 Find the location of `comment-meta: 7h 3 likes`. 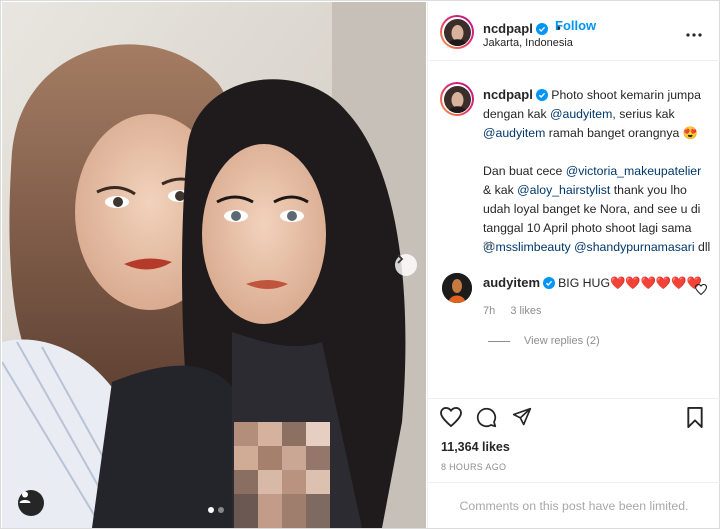

comment-meta: 7h 3 likes is located at coordinates (518, 311).